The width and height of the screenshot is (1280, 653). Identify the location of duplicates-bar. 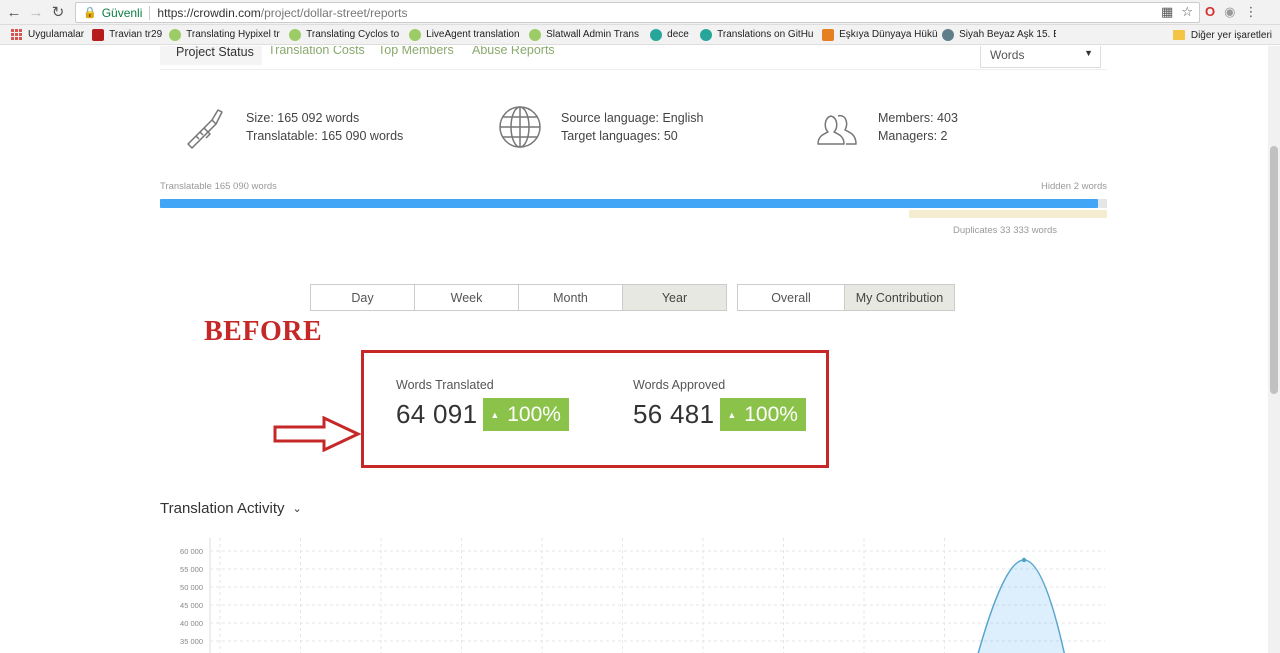
(1008, 214).